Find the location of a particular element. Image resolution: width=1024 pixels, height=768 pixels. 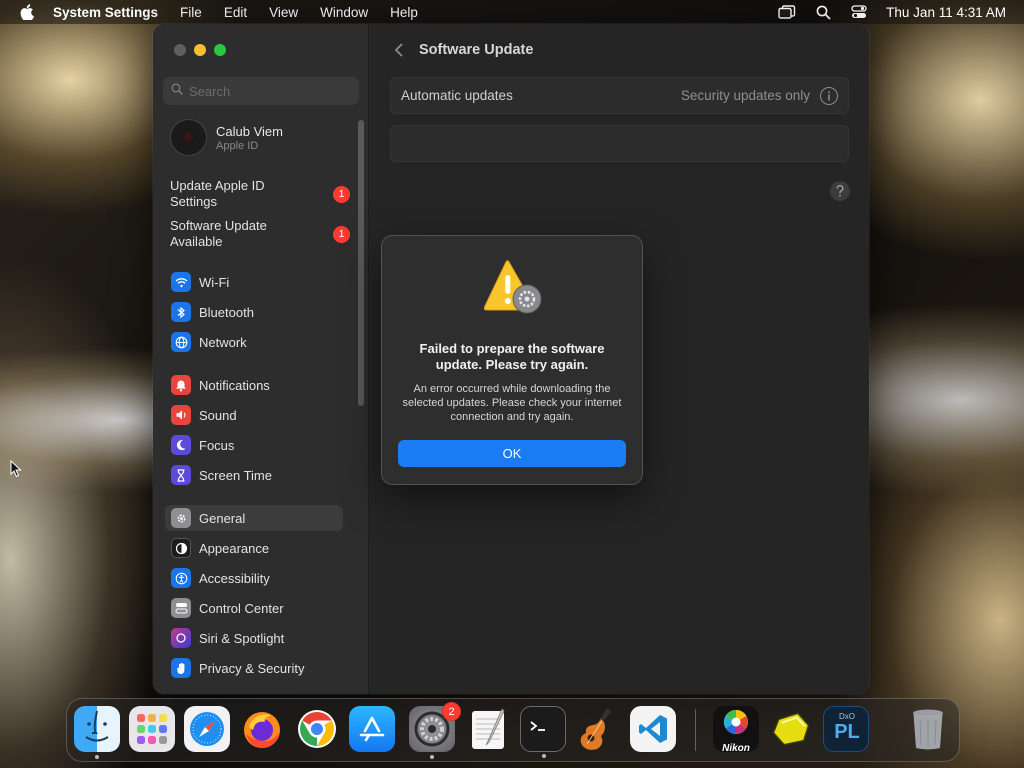

sidebar-item-label: Control Center is located at coordinates (241, 608).